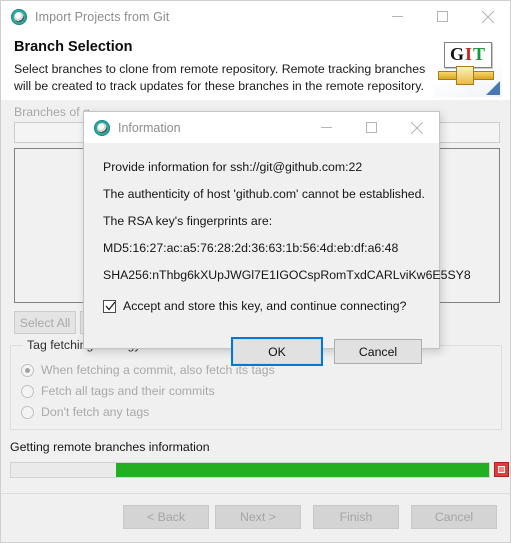 Image resolution: width=511 pixels, height=543 pixels. What do you see at coordinates (128, 391) in the screenshot?
I see `radio-label: Fetch all tags and their commits` at bounding box center [128, 391].